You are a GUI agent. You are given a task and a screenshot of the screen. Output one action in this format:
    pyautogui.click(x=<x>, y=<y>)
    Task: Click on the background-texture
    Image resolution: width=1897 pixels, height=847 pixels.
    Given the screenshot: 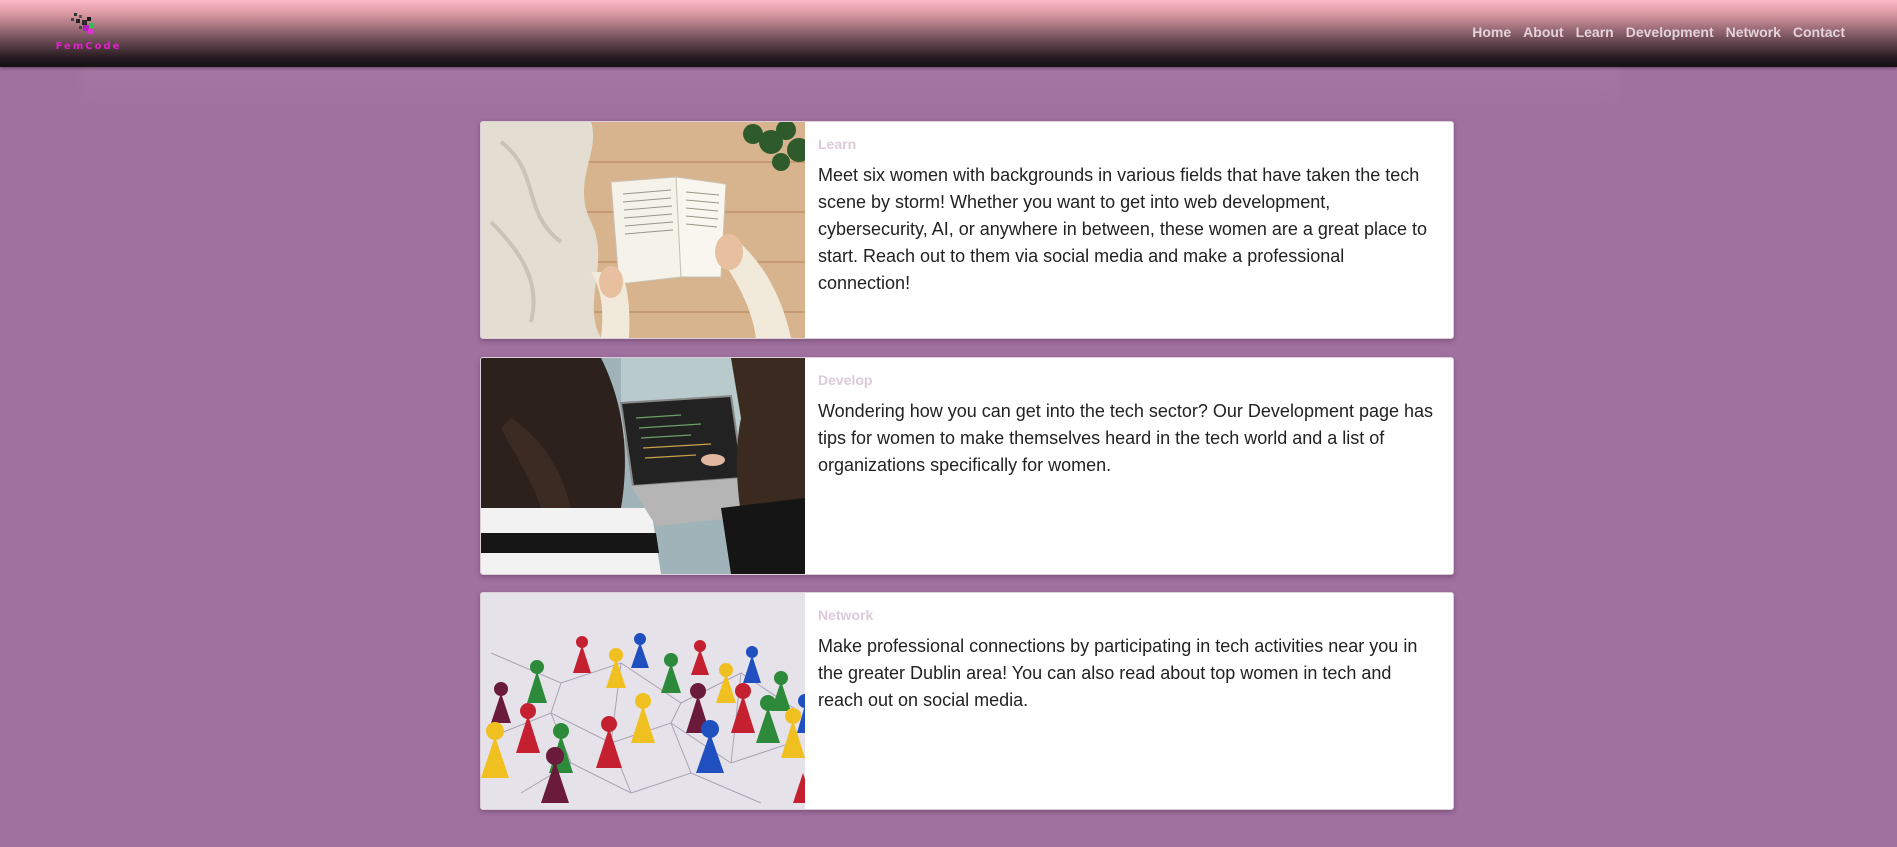 What is the action you would take?
    pyautogui.click(x=850, y=91)
    